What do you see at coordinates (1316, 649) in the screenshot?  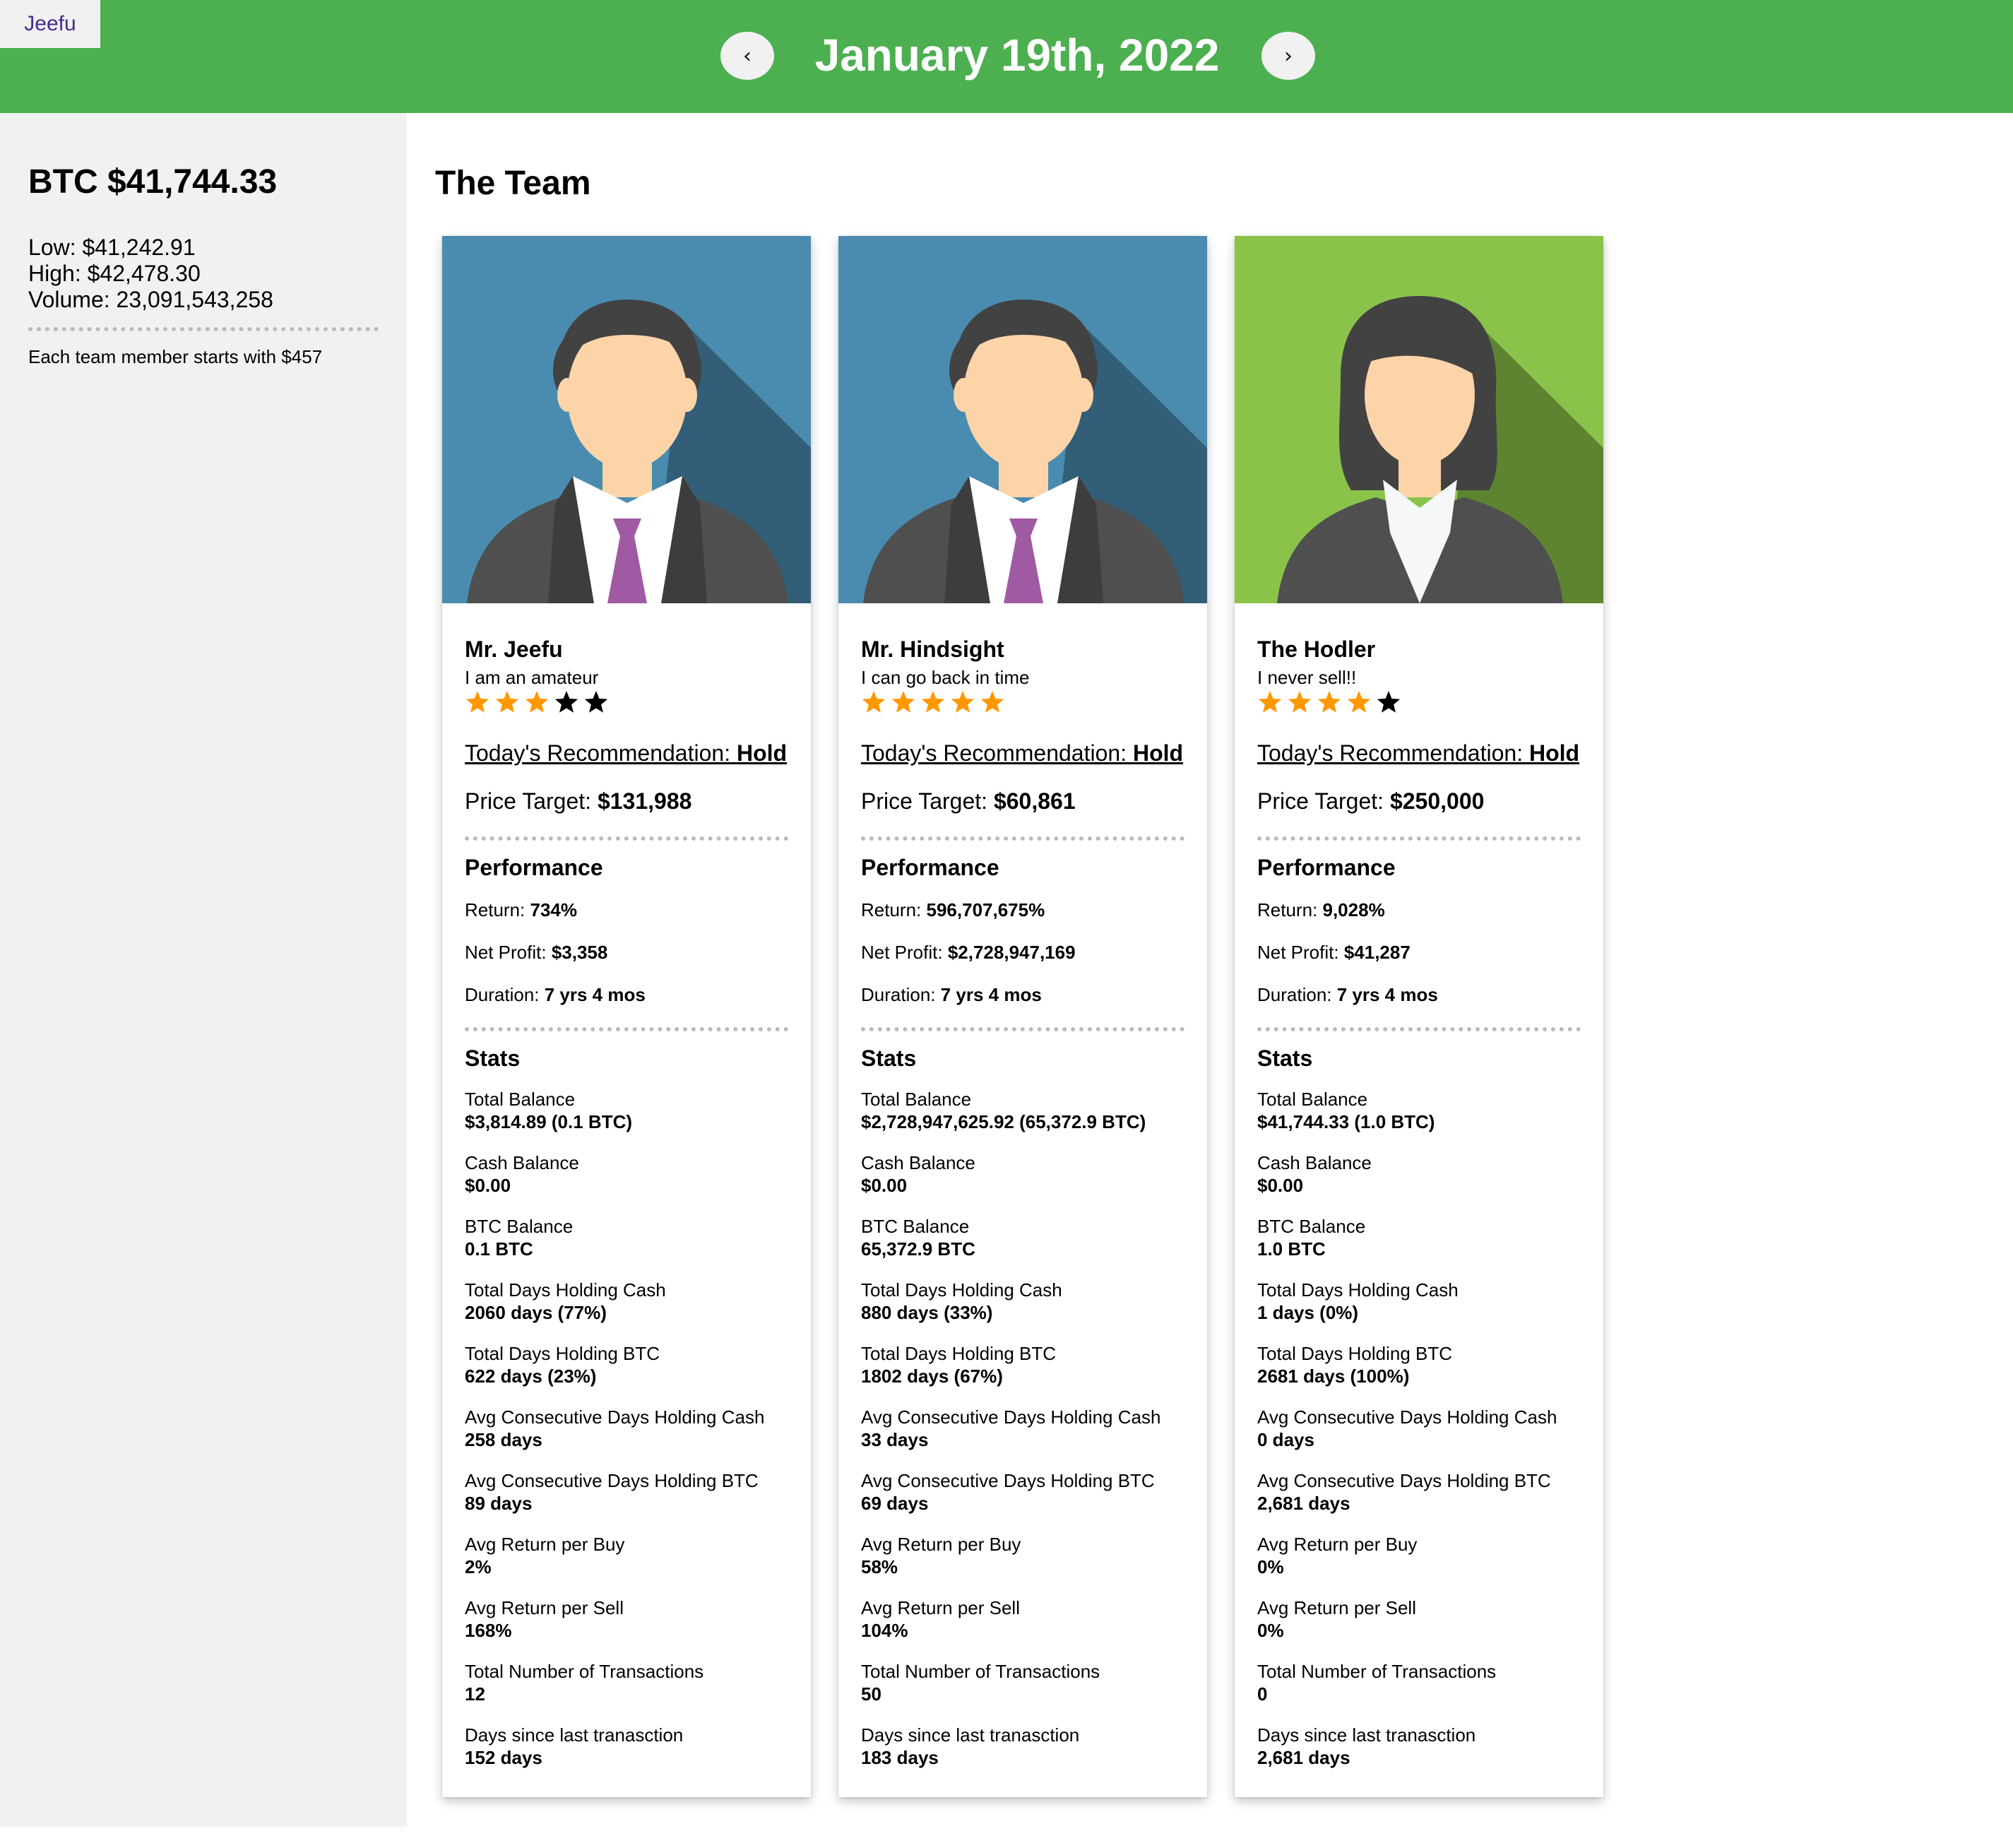 I see `member-name: The Hodler` at bounding box center [1316, 649].